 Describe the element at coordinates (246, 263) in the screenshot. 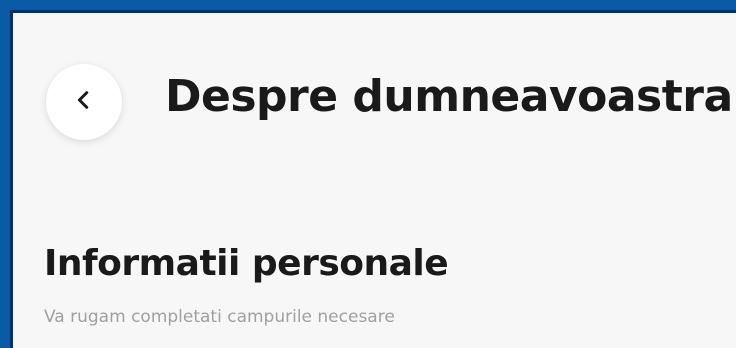

I see `section-title: Informatii personale` at that location.